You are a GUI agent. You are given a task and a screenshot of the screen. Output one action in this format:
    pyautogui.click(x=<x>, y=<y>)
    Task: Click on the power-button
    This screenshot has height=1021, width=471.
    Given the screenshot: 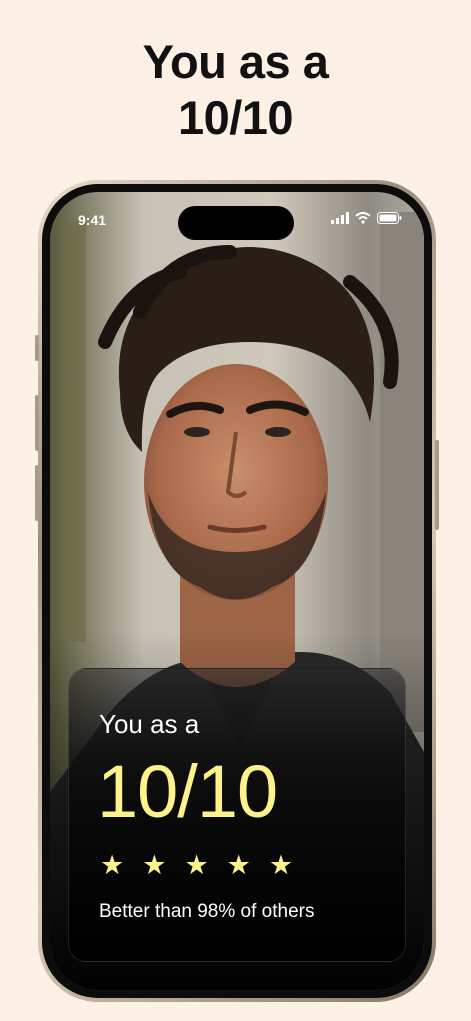 What is the action you would take?
    pyautogui.click(x=437, y=485)
    